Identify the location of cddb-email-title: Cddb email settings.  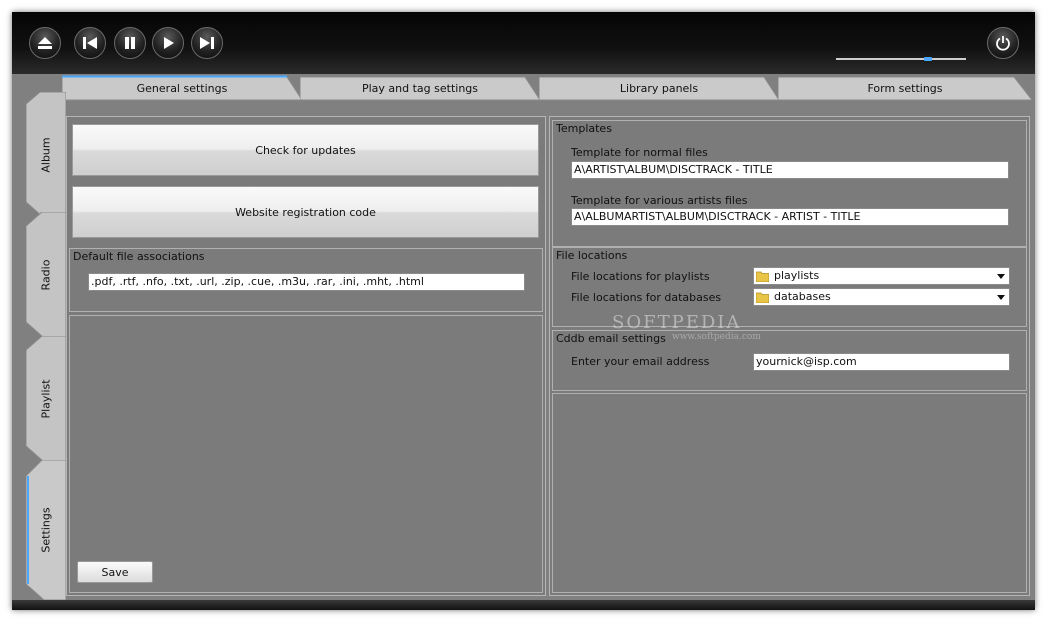
(611, 338).